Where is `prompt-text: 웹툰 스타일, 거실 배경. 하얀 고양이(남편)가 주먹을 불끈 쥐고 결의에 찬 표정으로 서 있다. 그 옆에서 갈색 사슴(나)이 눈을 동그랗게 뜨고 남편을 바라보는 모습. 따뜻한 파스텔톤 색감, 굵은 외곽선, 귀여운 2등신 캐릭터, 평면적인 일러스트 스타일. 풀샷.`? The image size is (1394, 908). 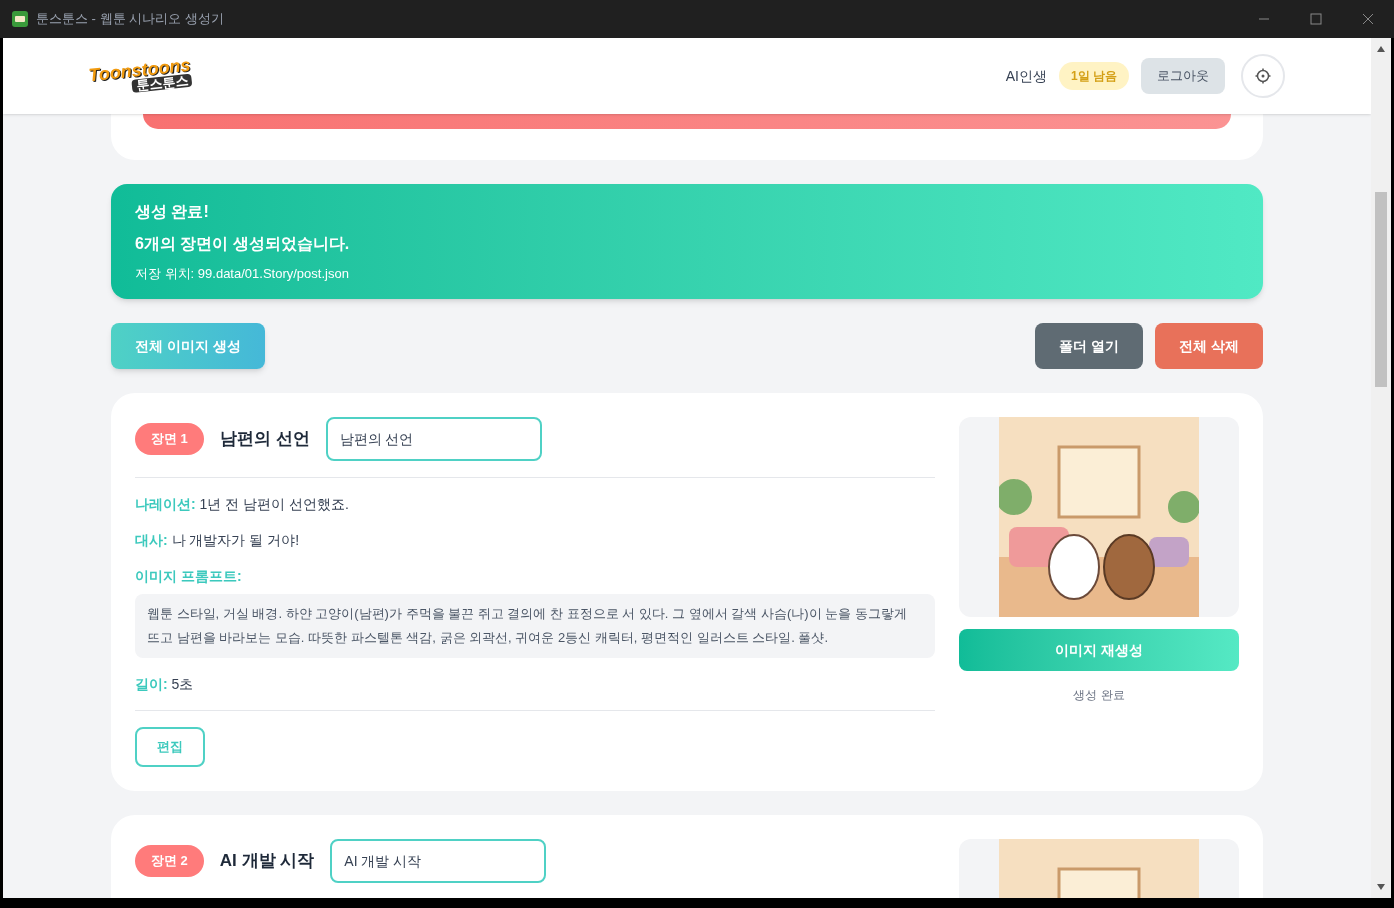
prompt-text: 웹툰 스타일, 거실 배경. 하얀 고양이(남편)가 주먹을 불끈 쥐고 결의에 찬 표정으로 서 있다. 그 옆에서 갈색 사슴(나)이 눈을 동그랗게 뜨고 남편을 바라보는 모습. 따뜻한 파스텔톤 색감, 굵은 외곽선, 귀여운 2등신 캐릭터, 평면적인 일러스트 스타일. 풀샷. is located at coordinates (535, 626).